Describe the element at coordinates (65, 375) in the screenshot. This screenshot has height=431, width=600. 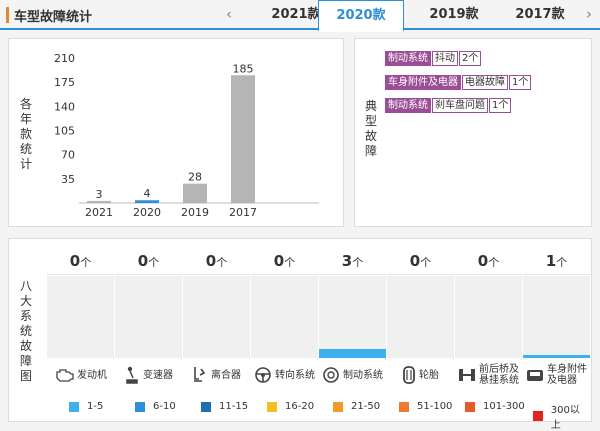
I see `engine-icon` at that location.